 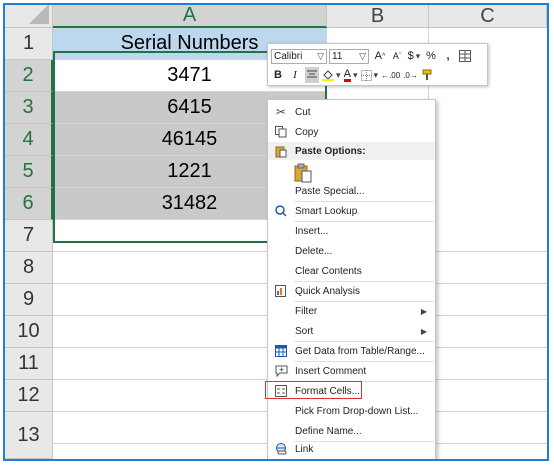 What do you see at coordinates (29, 172) in the screenshot?
I see `row-header-5: 5` at bounding box center [29, 172].